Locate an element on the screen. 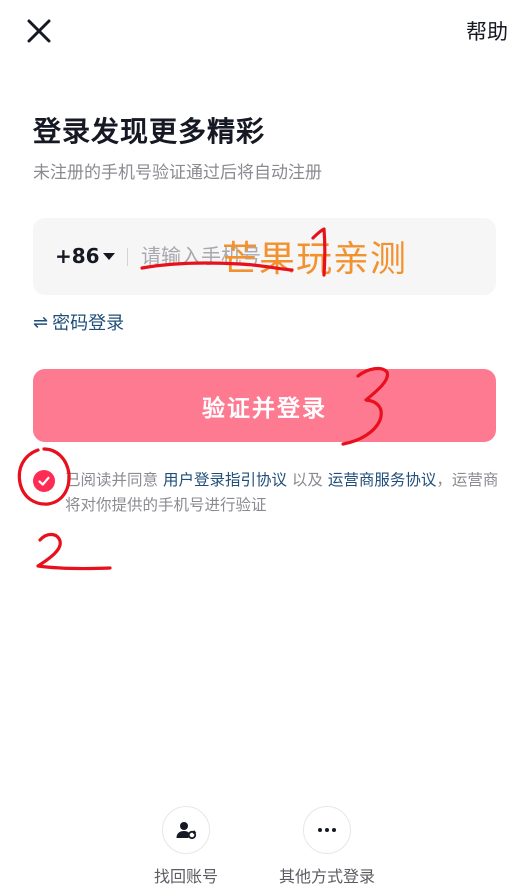 This screenshot has width=526, height=896. other-login-button is located at coordinates (327, 830).